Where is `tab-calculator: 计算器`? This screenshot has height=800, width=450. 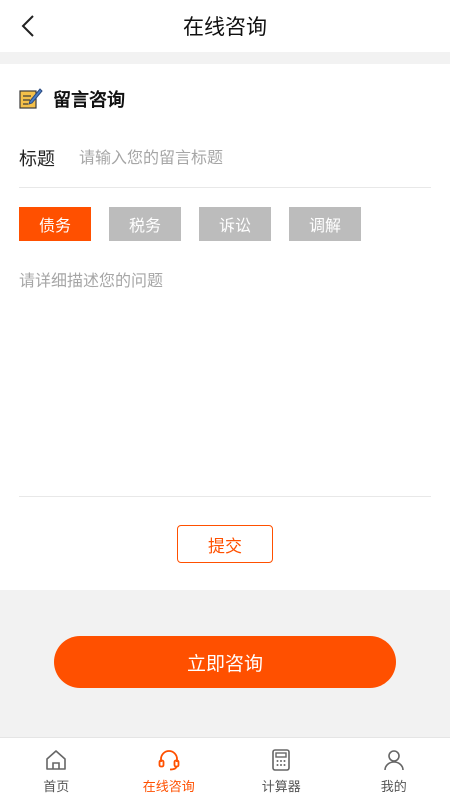
tab-calculator: 计算器 is located at coordinates (281, 769).